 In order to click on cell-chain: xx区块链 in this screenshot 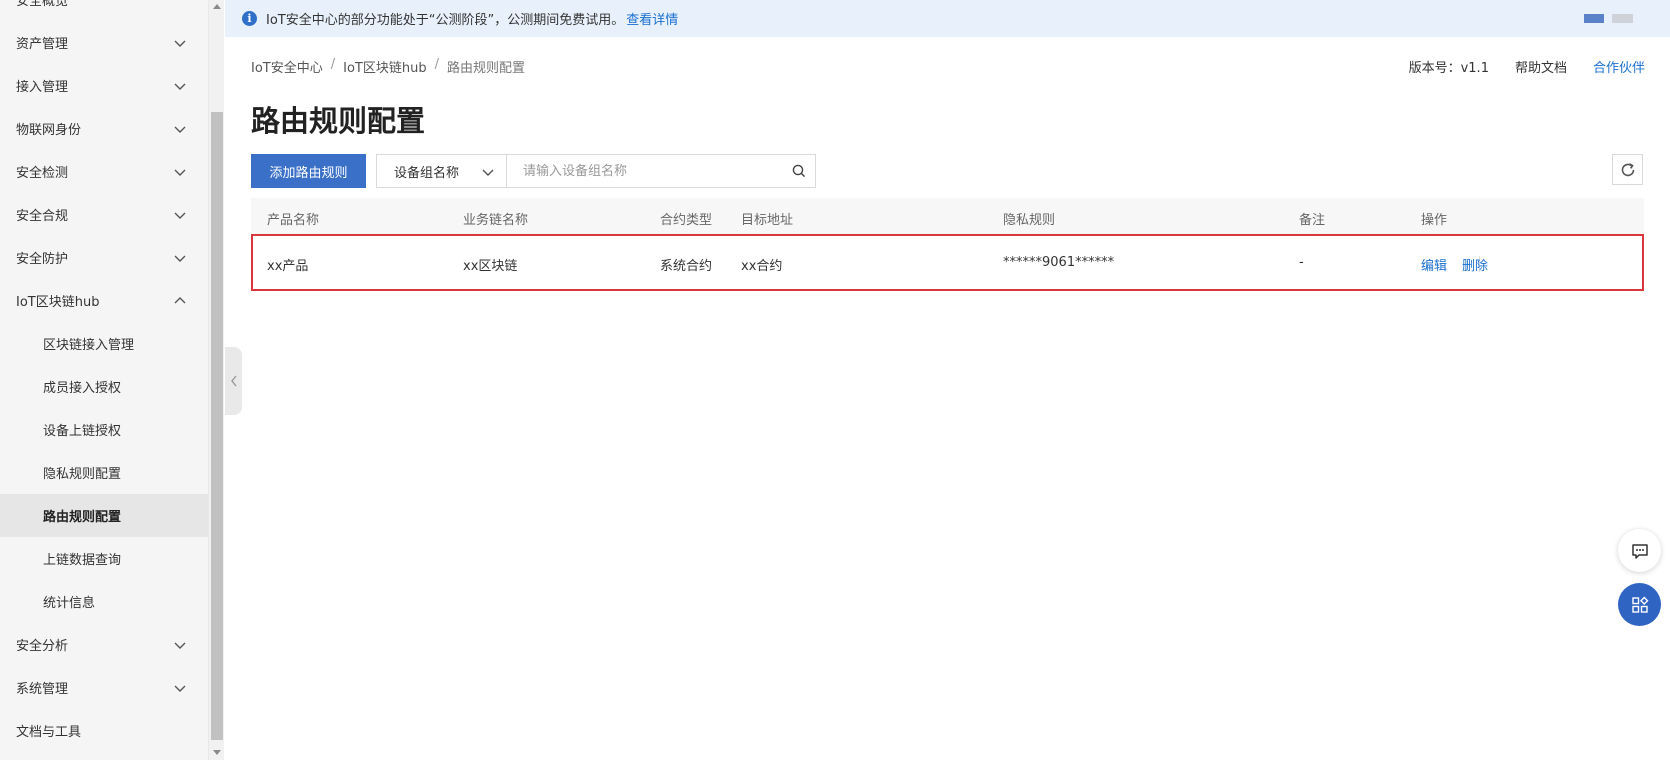, I will do `click(490, 266)`.